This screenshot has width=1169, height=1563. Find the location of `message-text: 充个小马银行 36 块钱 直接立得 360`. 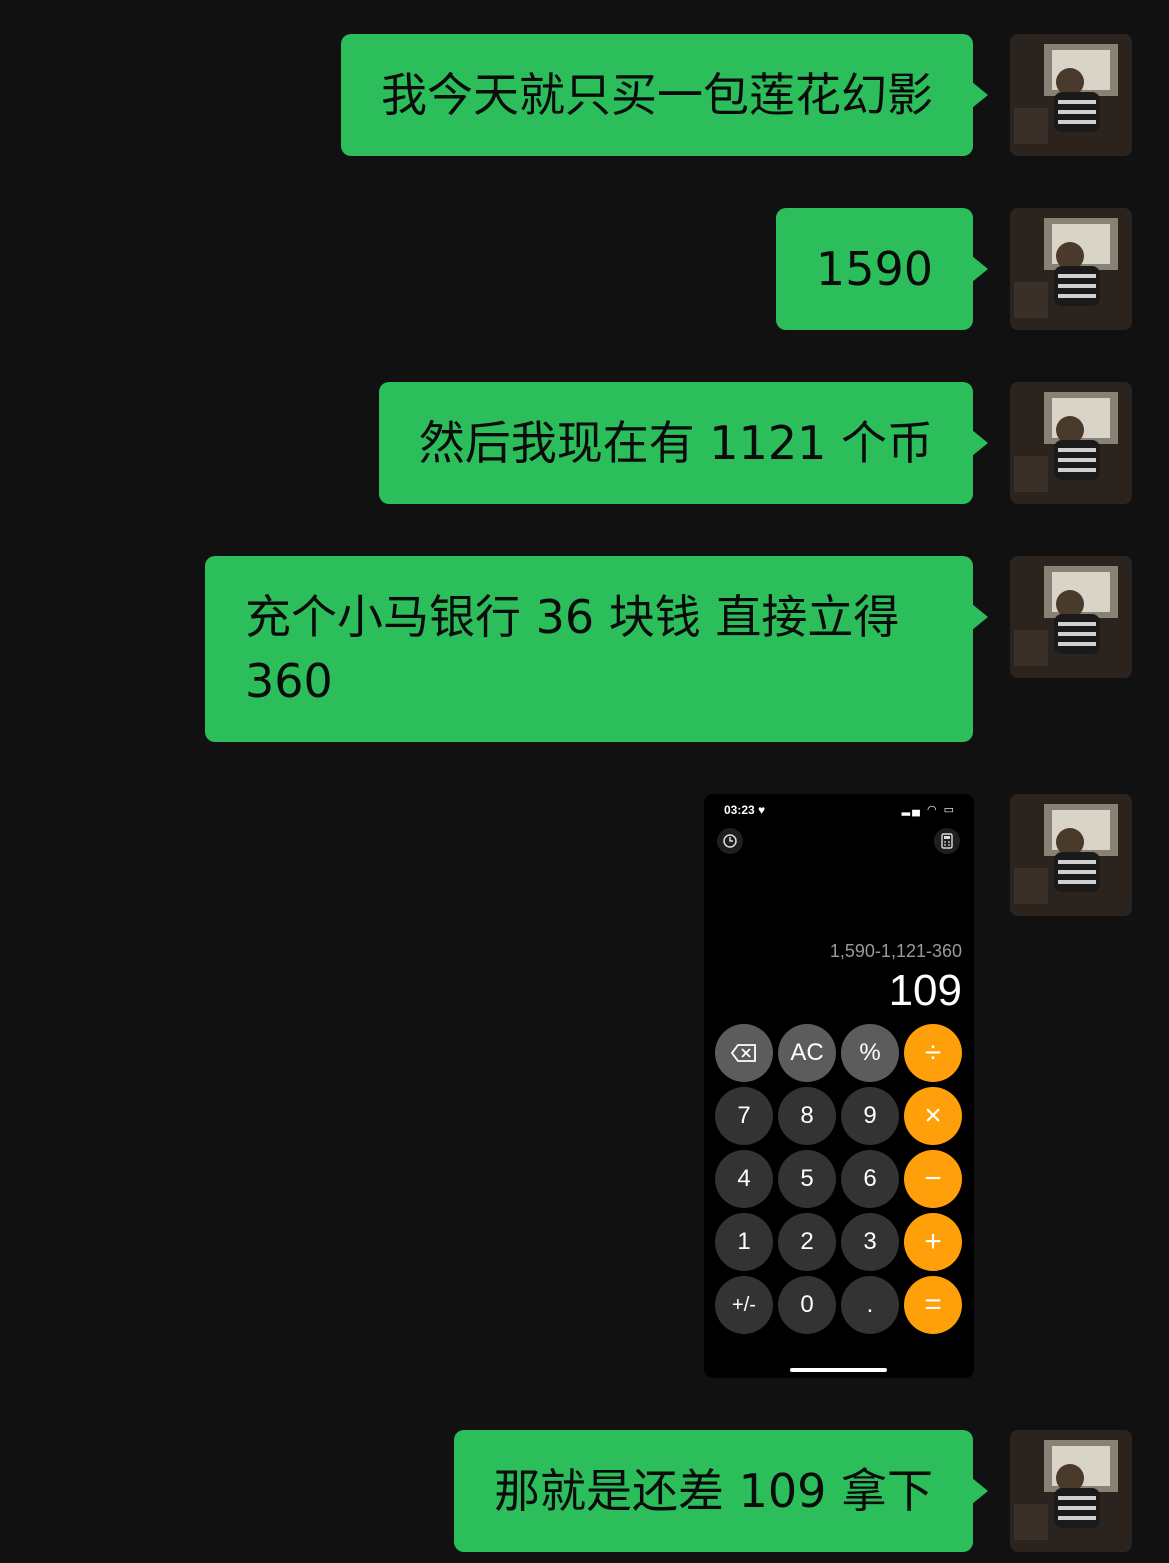

message-text: 充个小马银行 36 块钱 直接立得 360 is located at coordinates (572, 649).